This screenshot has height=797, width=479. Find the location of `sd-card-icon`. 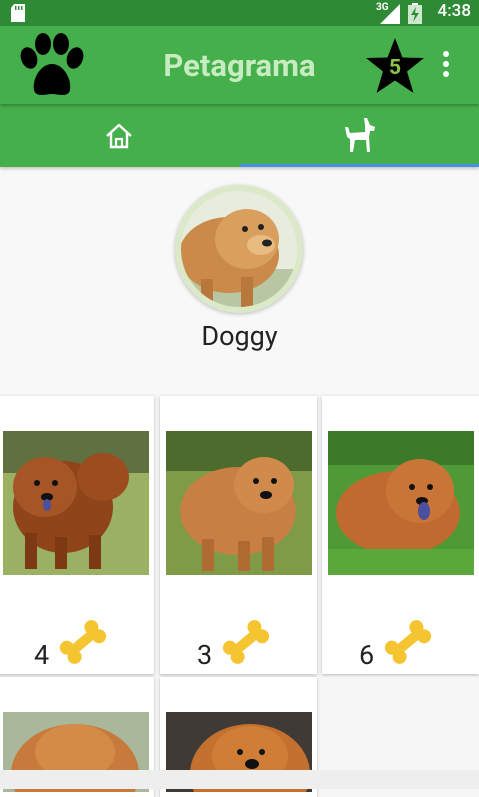

sd-card-icon is located at coordinates (18, 13).